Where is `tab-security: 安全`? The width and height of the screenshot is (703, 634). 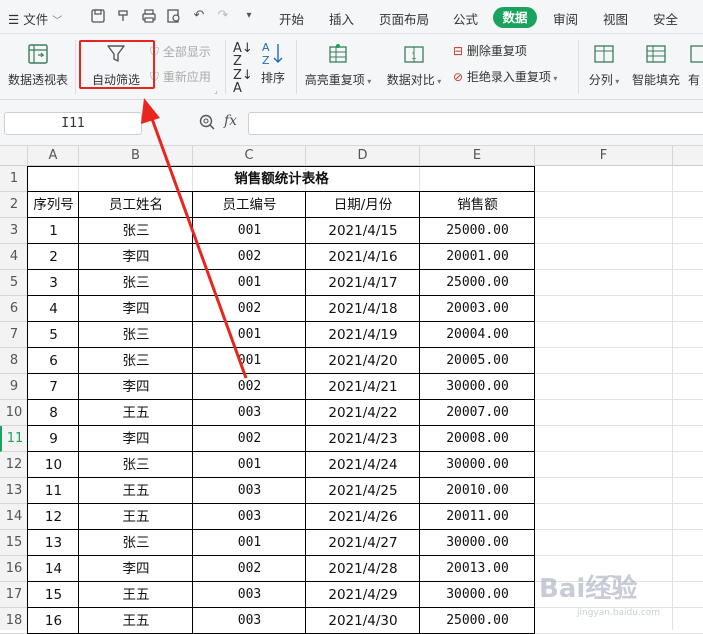 tab-security: 安全 is located at coordinates (665, 18).